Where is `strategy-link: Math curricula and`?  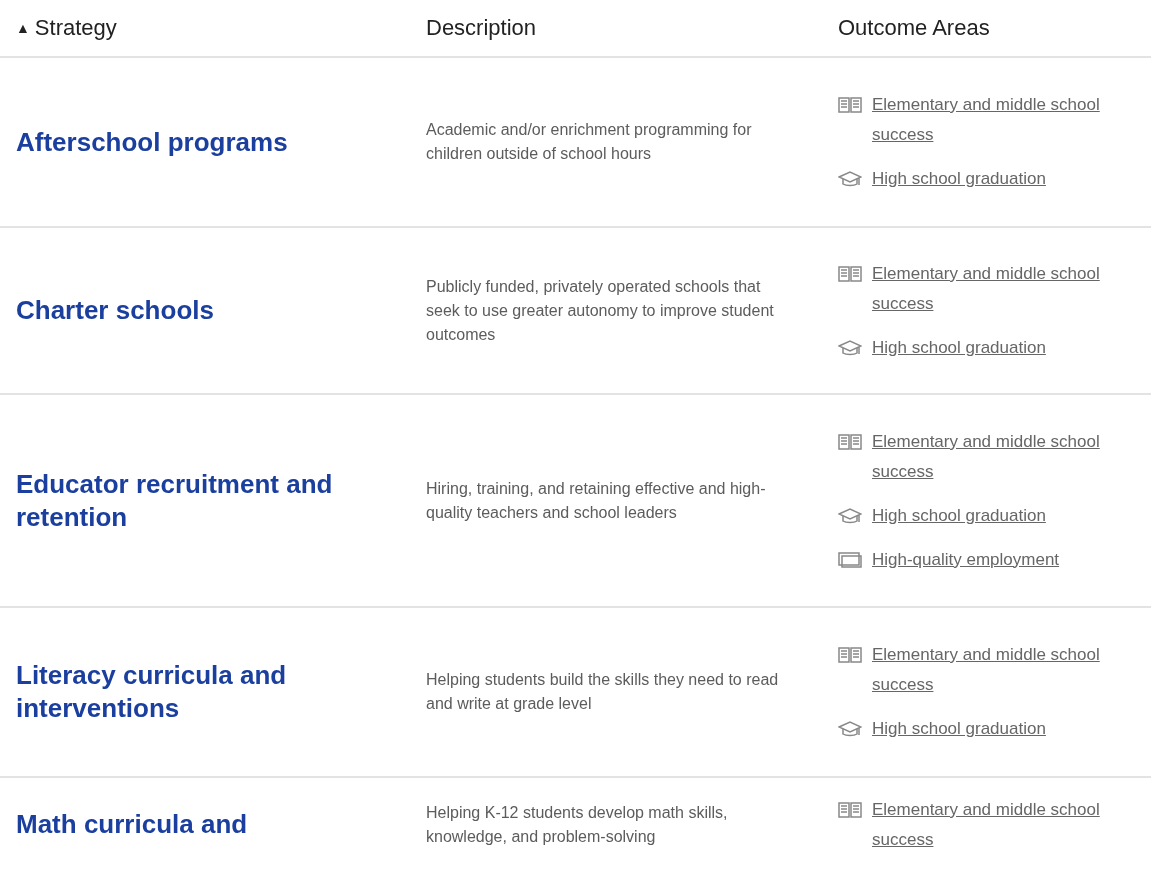
strategy-link: Math curricula and is located at coordinates (176, 824).